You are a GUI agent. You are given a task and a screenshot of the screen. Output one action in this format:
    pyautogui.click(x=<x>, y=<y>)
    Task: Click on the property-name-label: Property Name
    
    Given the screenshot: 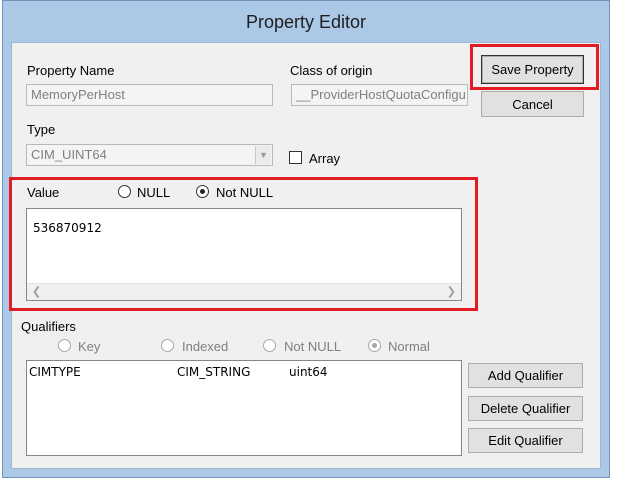 What is the action you would take?
    pyautogui.click(x=71, y=70)
    